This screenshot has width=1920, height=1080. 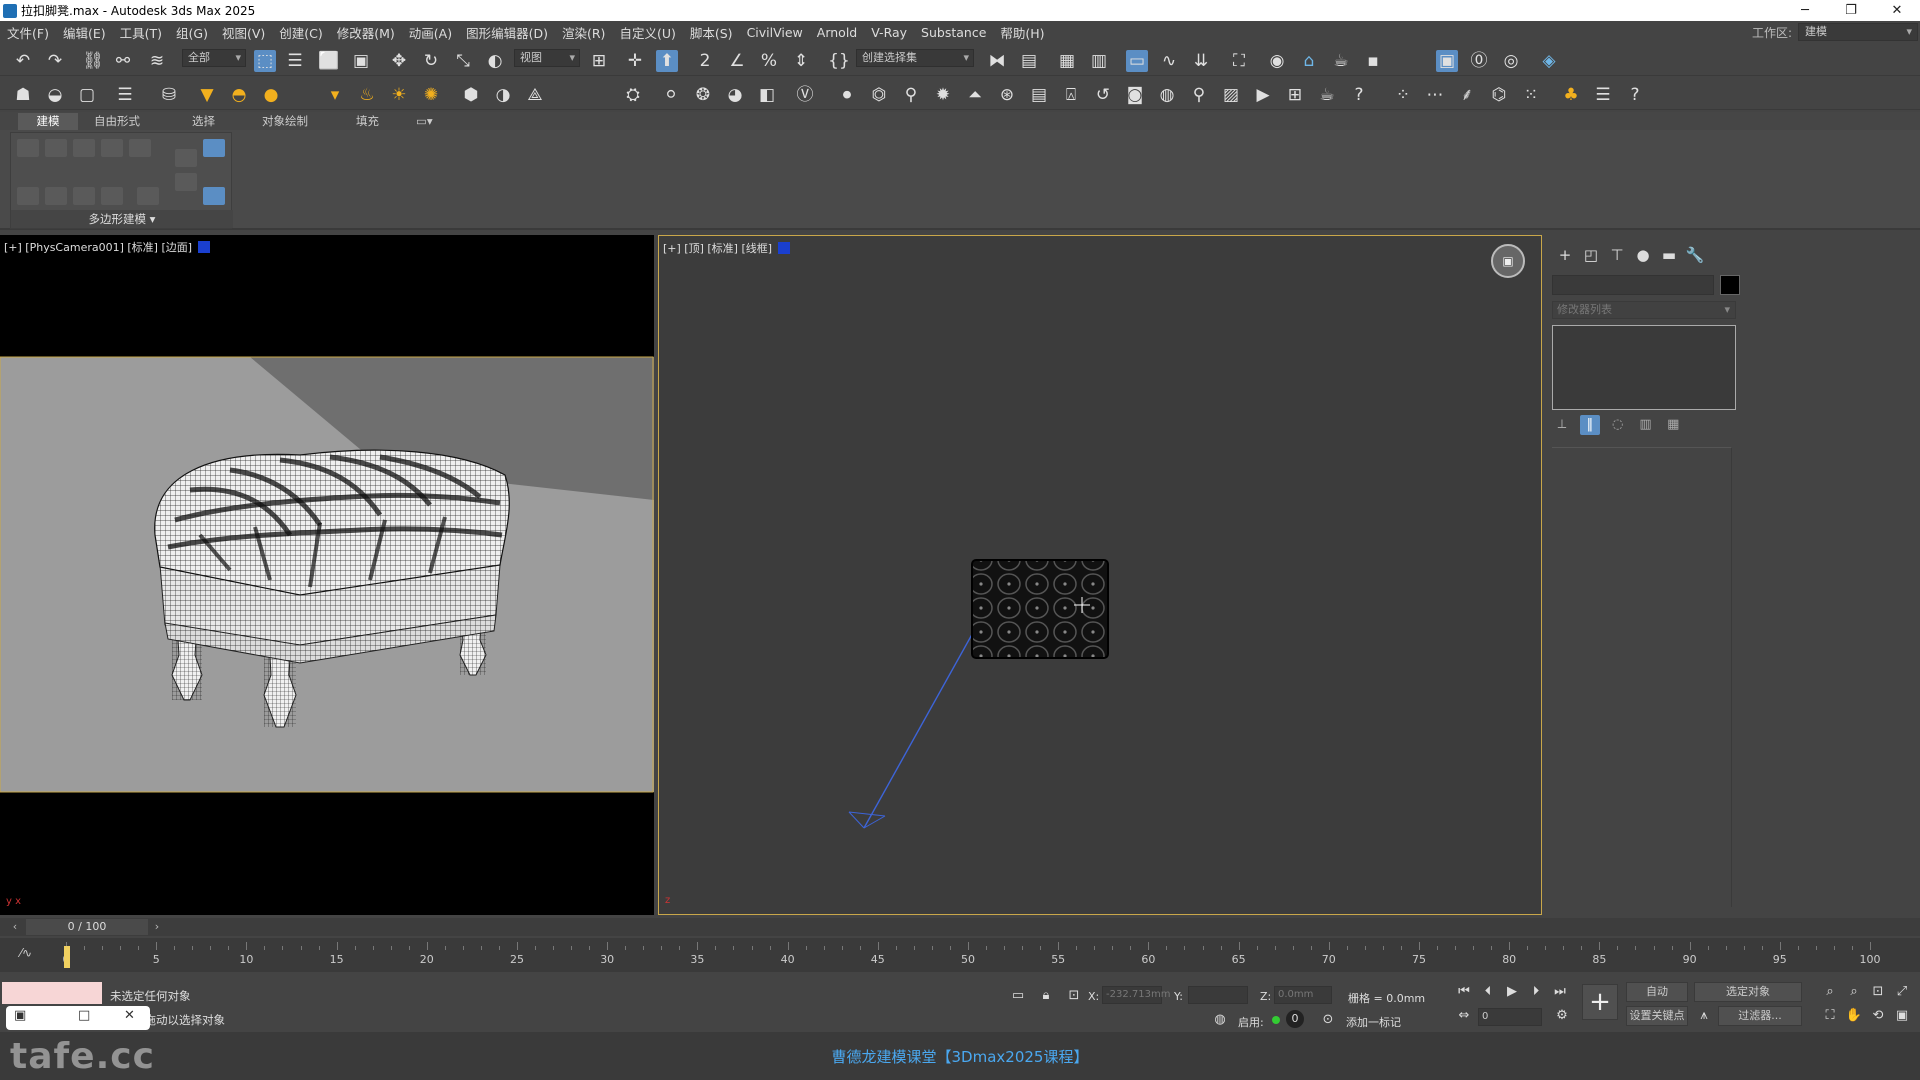 What do you see at coordinates (424, 121) in the screenshot?
I see `ribbon-options-icon: ▭▾` at bounding box center [424, 121].